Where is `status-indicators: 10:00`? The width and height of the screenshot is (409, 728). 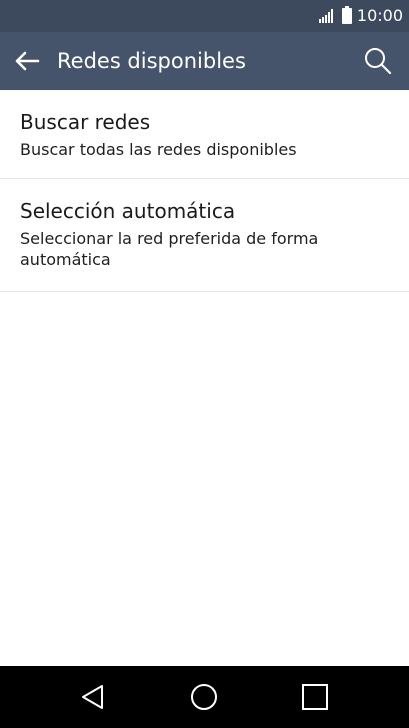 status-indicators: 10:00 is located at coordinates (360, 16).